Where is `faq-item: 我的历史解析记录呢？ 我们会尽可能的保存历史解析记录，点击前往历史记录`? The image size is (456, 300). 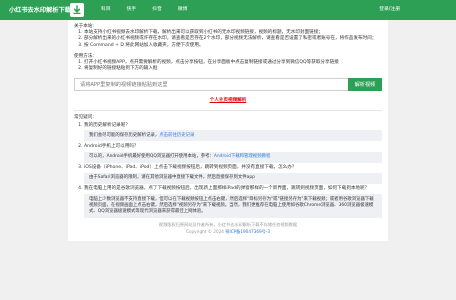 faq-item: 我的历史解析记录呢？ 我们会尽可能的保存历史解析记录，点击前往历史记录 is located at coordinates (233, 132).